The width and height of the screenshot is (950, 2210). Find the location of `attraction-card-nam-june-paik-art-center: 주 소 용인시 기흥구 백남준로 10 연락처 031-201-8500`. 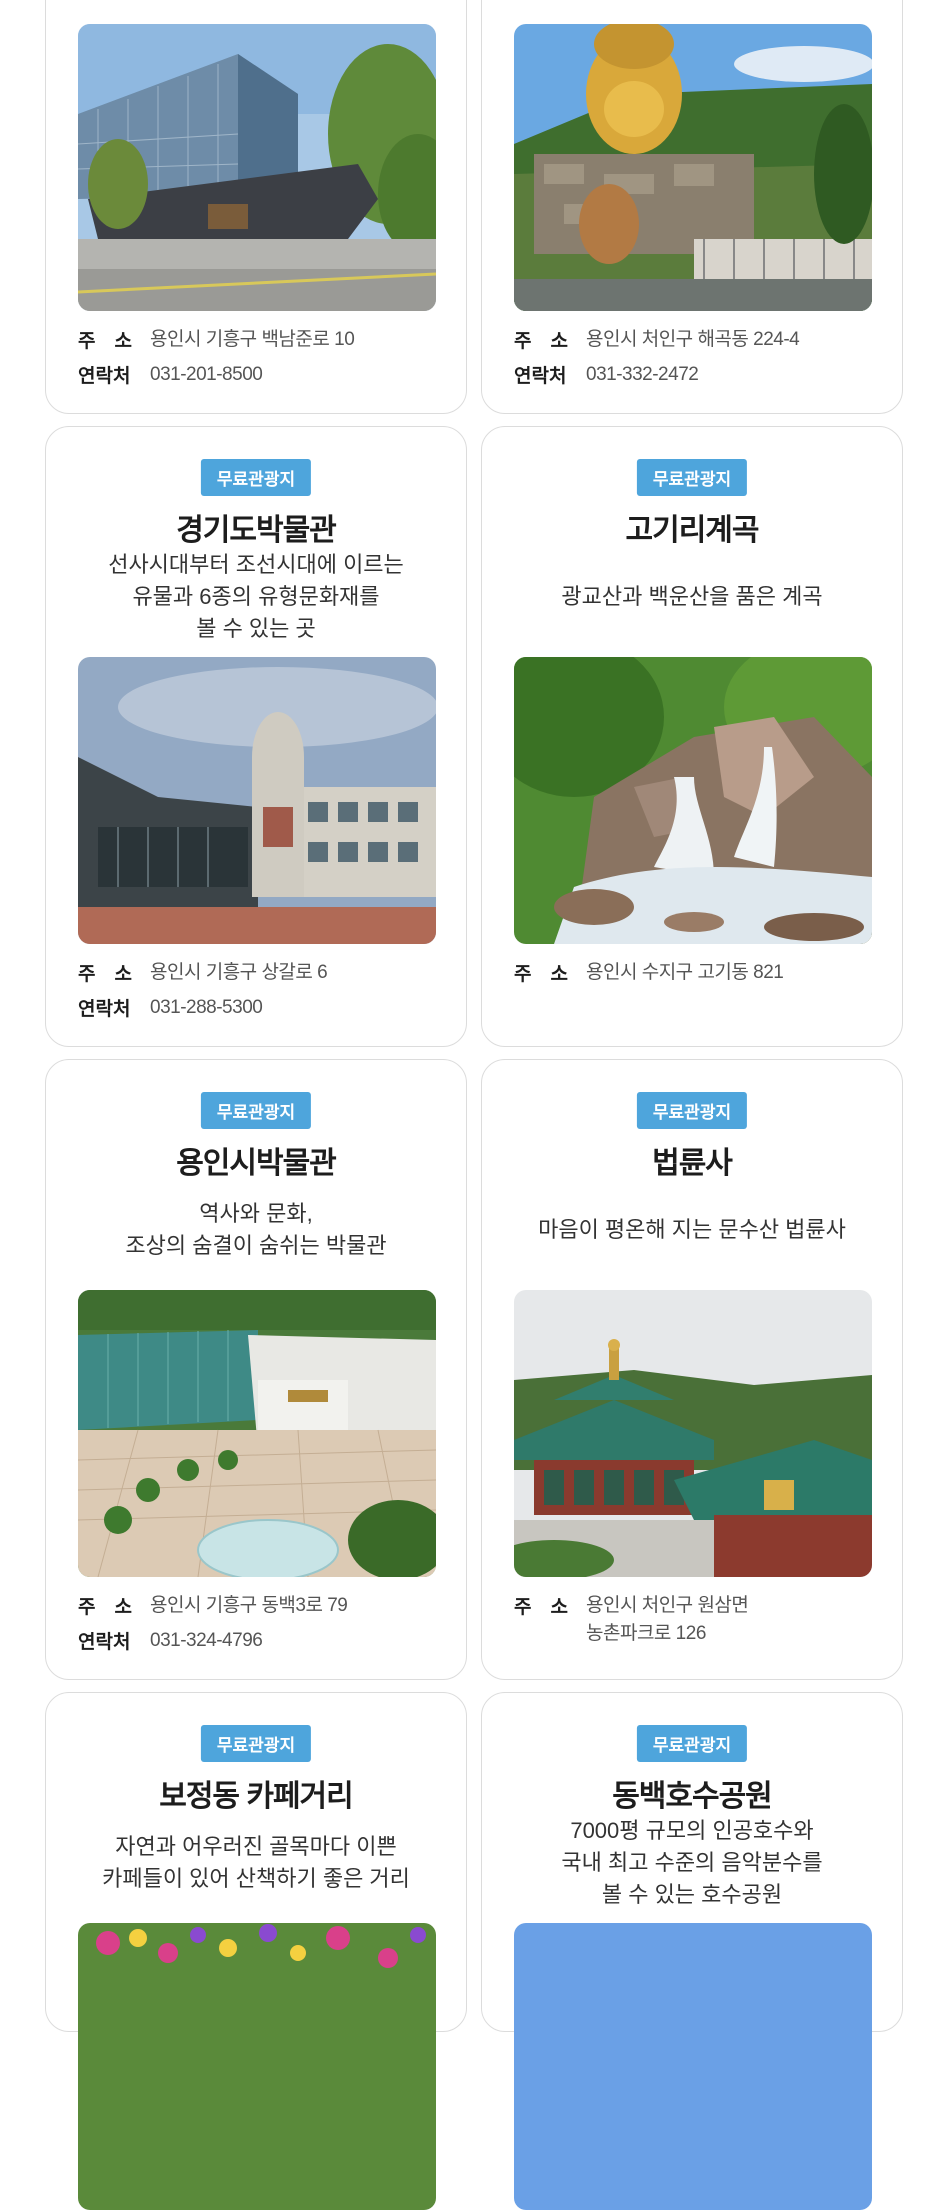

attraction-card-nam-june-paik-art-center: 주 소 용인시 기흥구 백남준로 10 연락처 031-201-8500 is located at coordinates (256, 207).